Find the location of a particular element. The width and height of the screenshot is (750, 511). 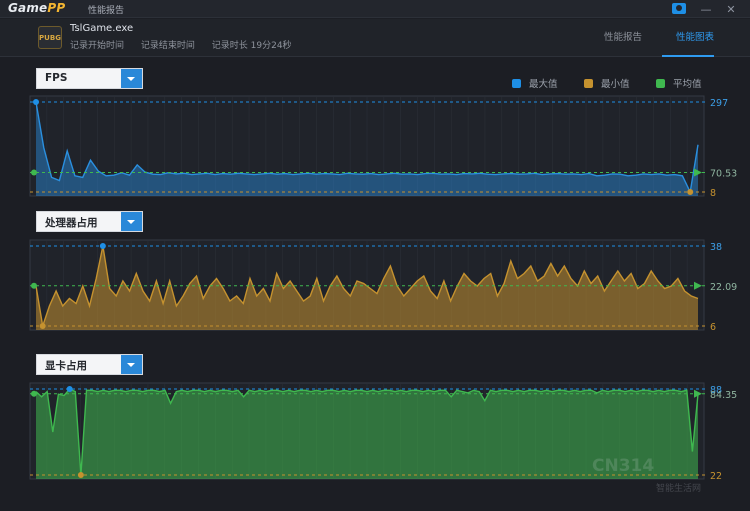

active-tab-indicator is located at coordinates (688, 56).